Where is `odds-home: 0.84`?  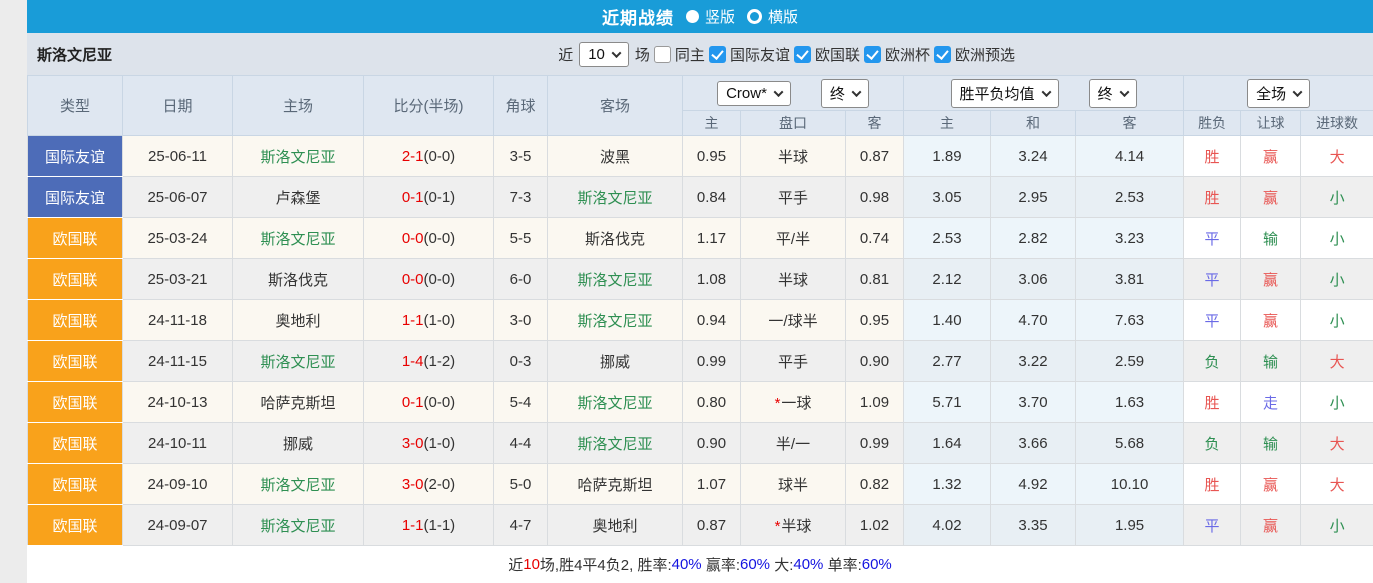 odds-home: 0.84 is located at coordinates (712, 197).